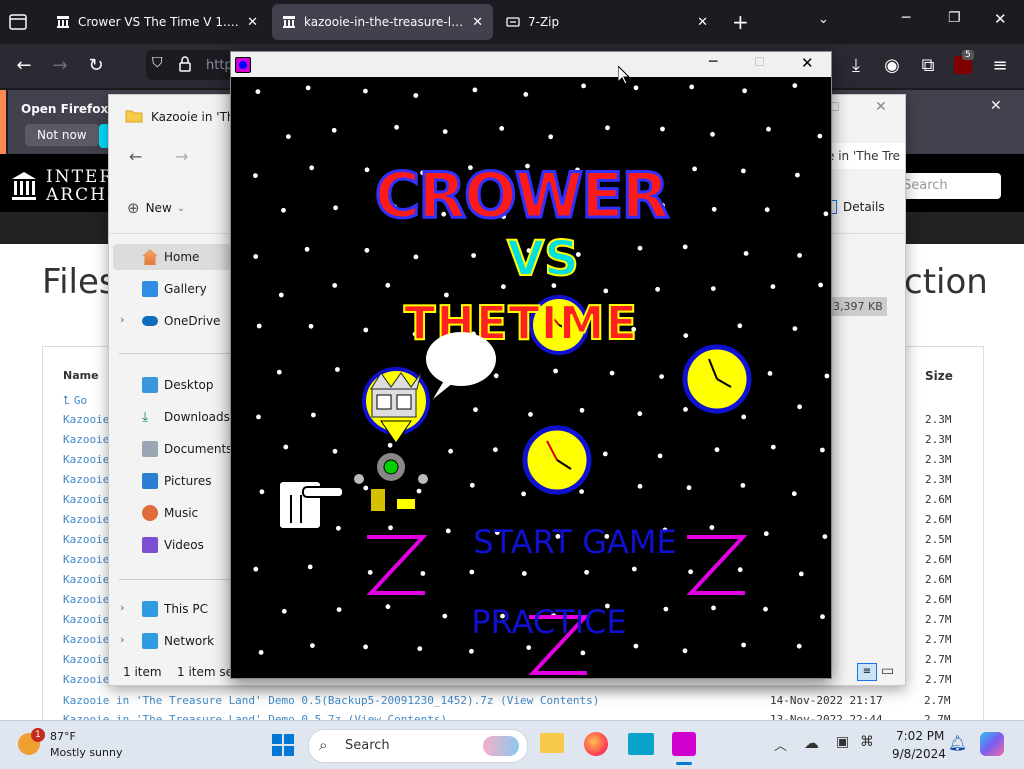 The image size is (1024, 769). What do you see at coordinates (157, 22) in the screenshot?
I see `tab-crower: Crower VS The Time V 1.7 : Luc ✕` at bounding box center [157, 22].